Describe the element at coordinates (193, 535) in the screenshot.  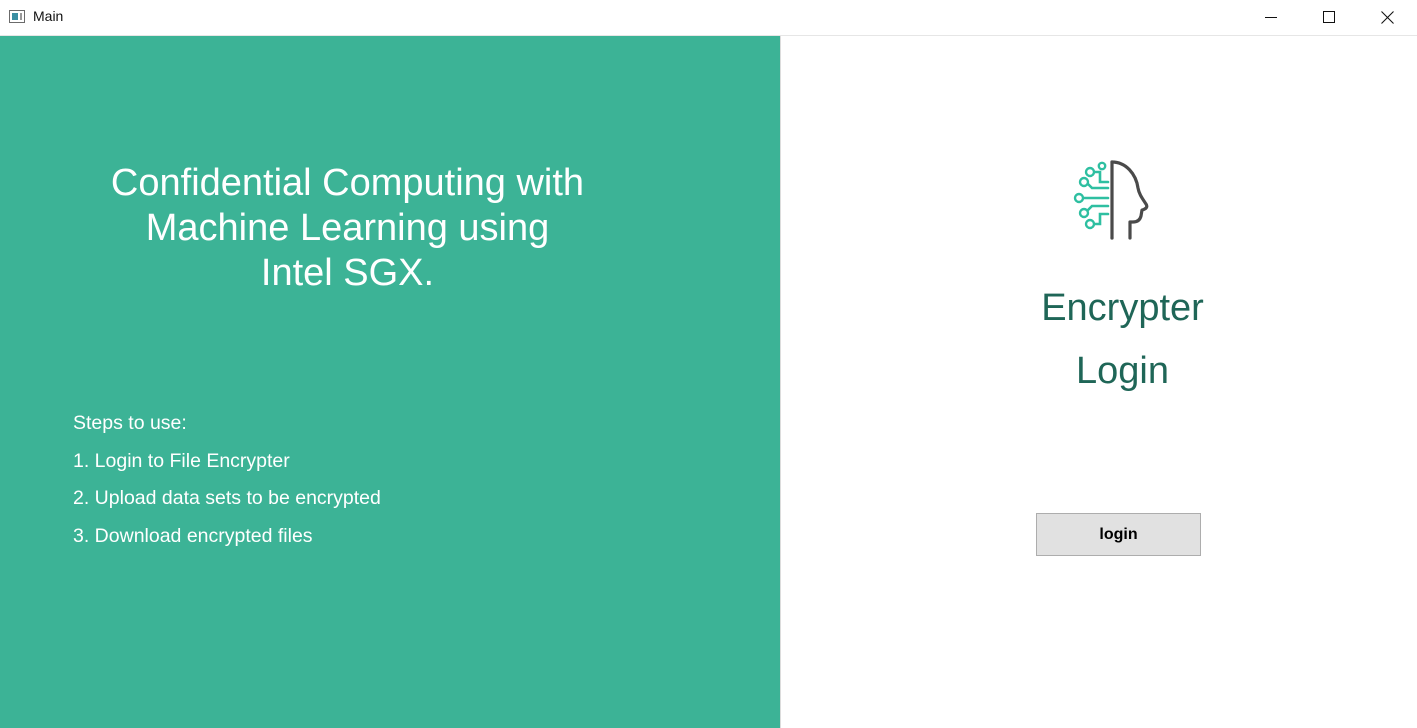
I see `step-item-3: 3. Download encrypted files` at that location.